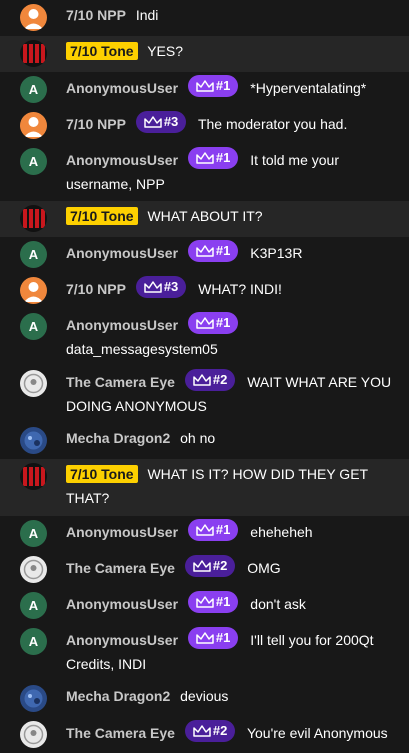 The height and width of the screenshot is (753, 409). What do you see at coordinates (264, 568) in the screenshot?
I see `message-text: OMG` at bounding box center [264, 568].